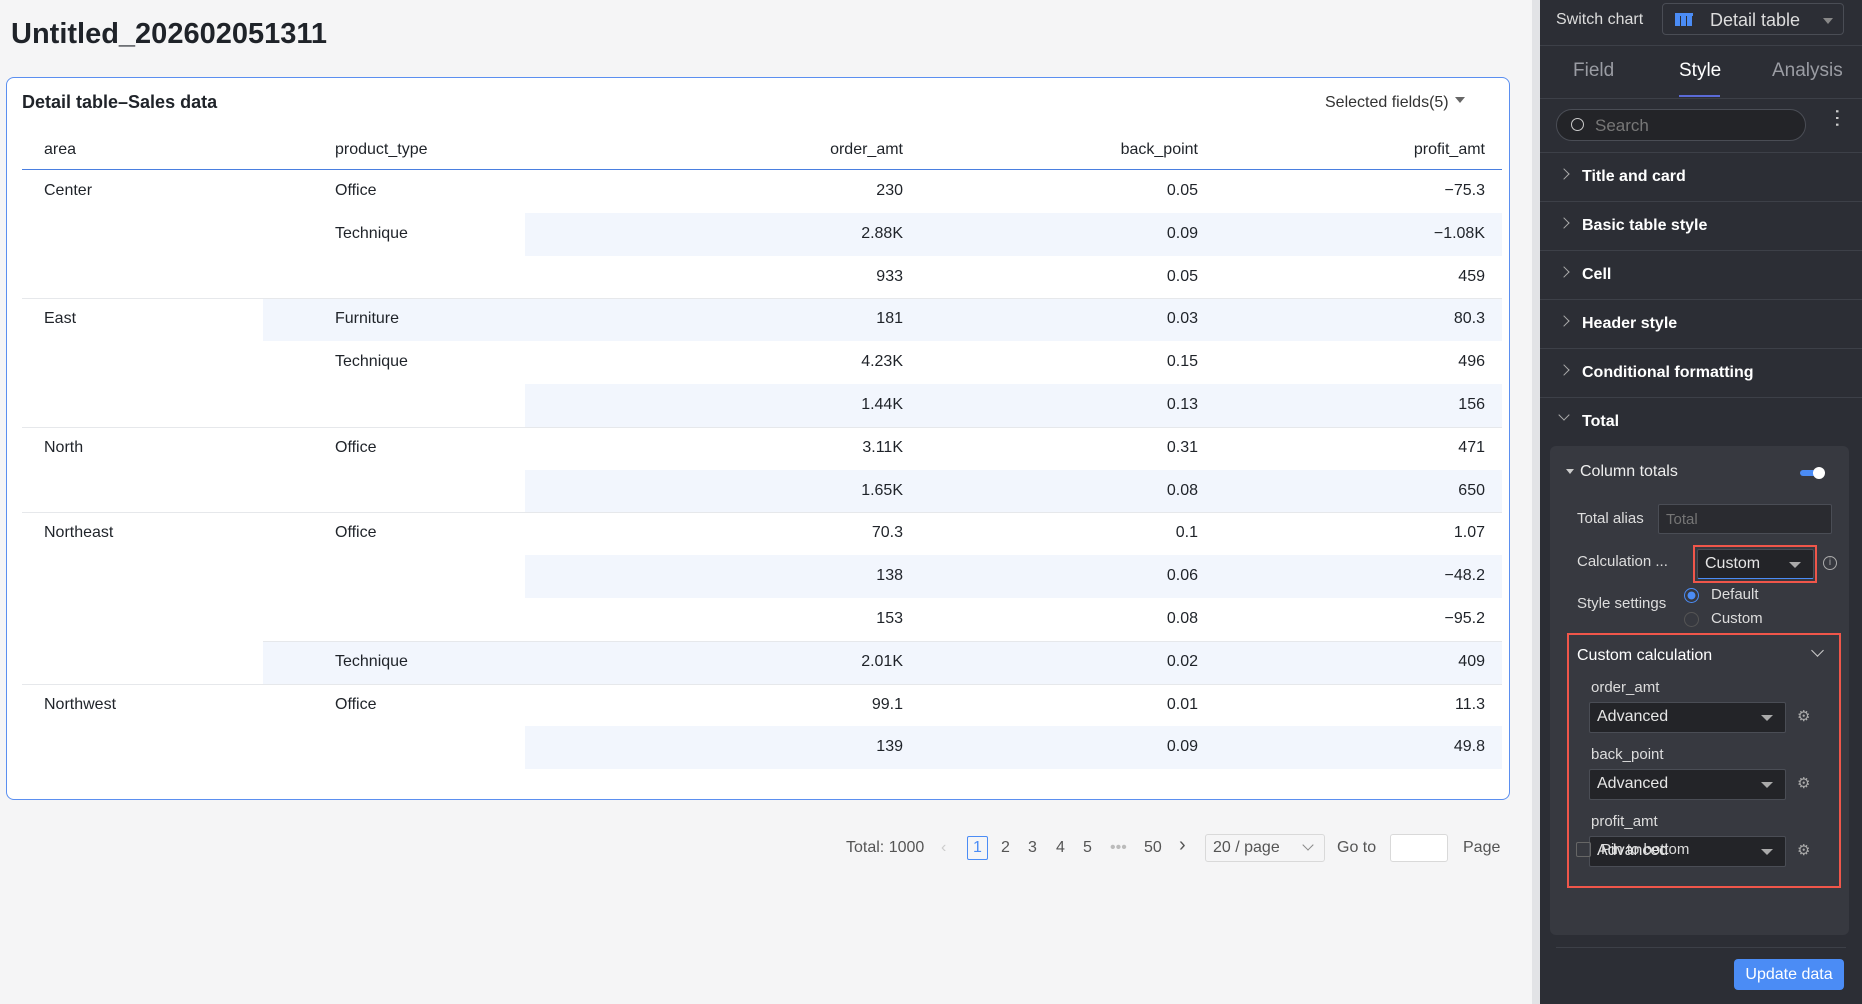 The image size is (1862, 1004). What do you see at coordinates (1471, 490) in the screenshot?
I see `cell-profit-amt: 650` at bounding box center [1471, 490].